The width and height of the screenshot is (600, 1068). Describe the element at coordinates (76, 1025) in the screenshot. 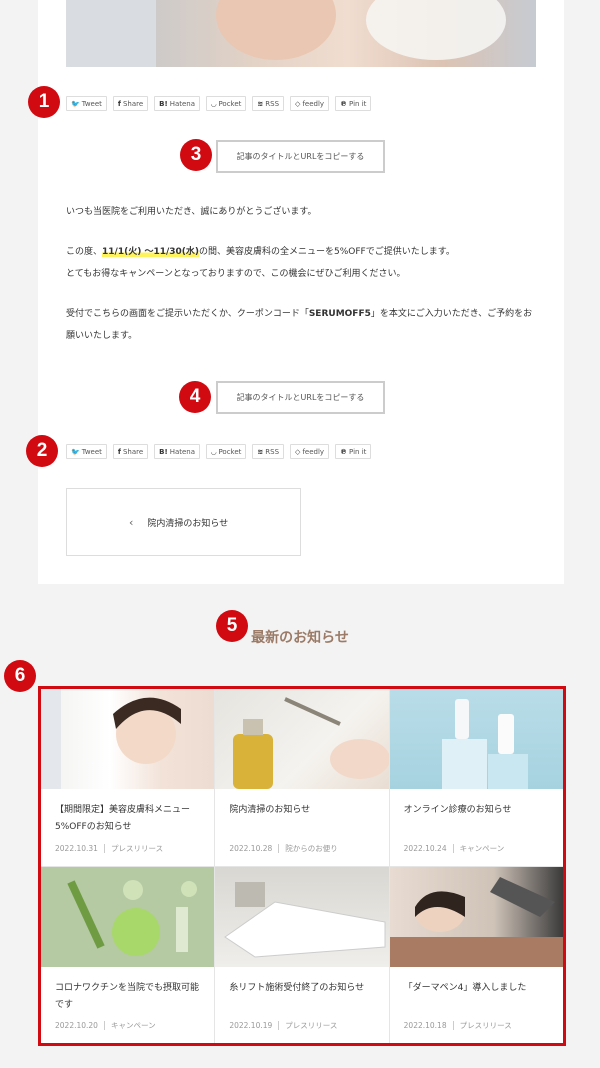

I see `news-card-date: 2022.10.20` at that location.